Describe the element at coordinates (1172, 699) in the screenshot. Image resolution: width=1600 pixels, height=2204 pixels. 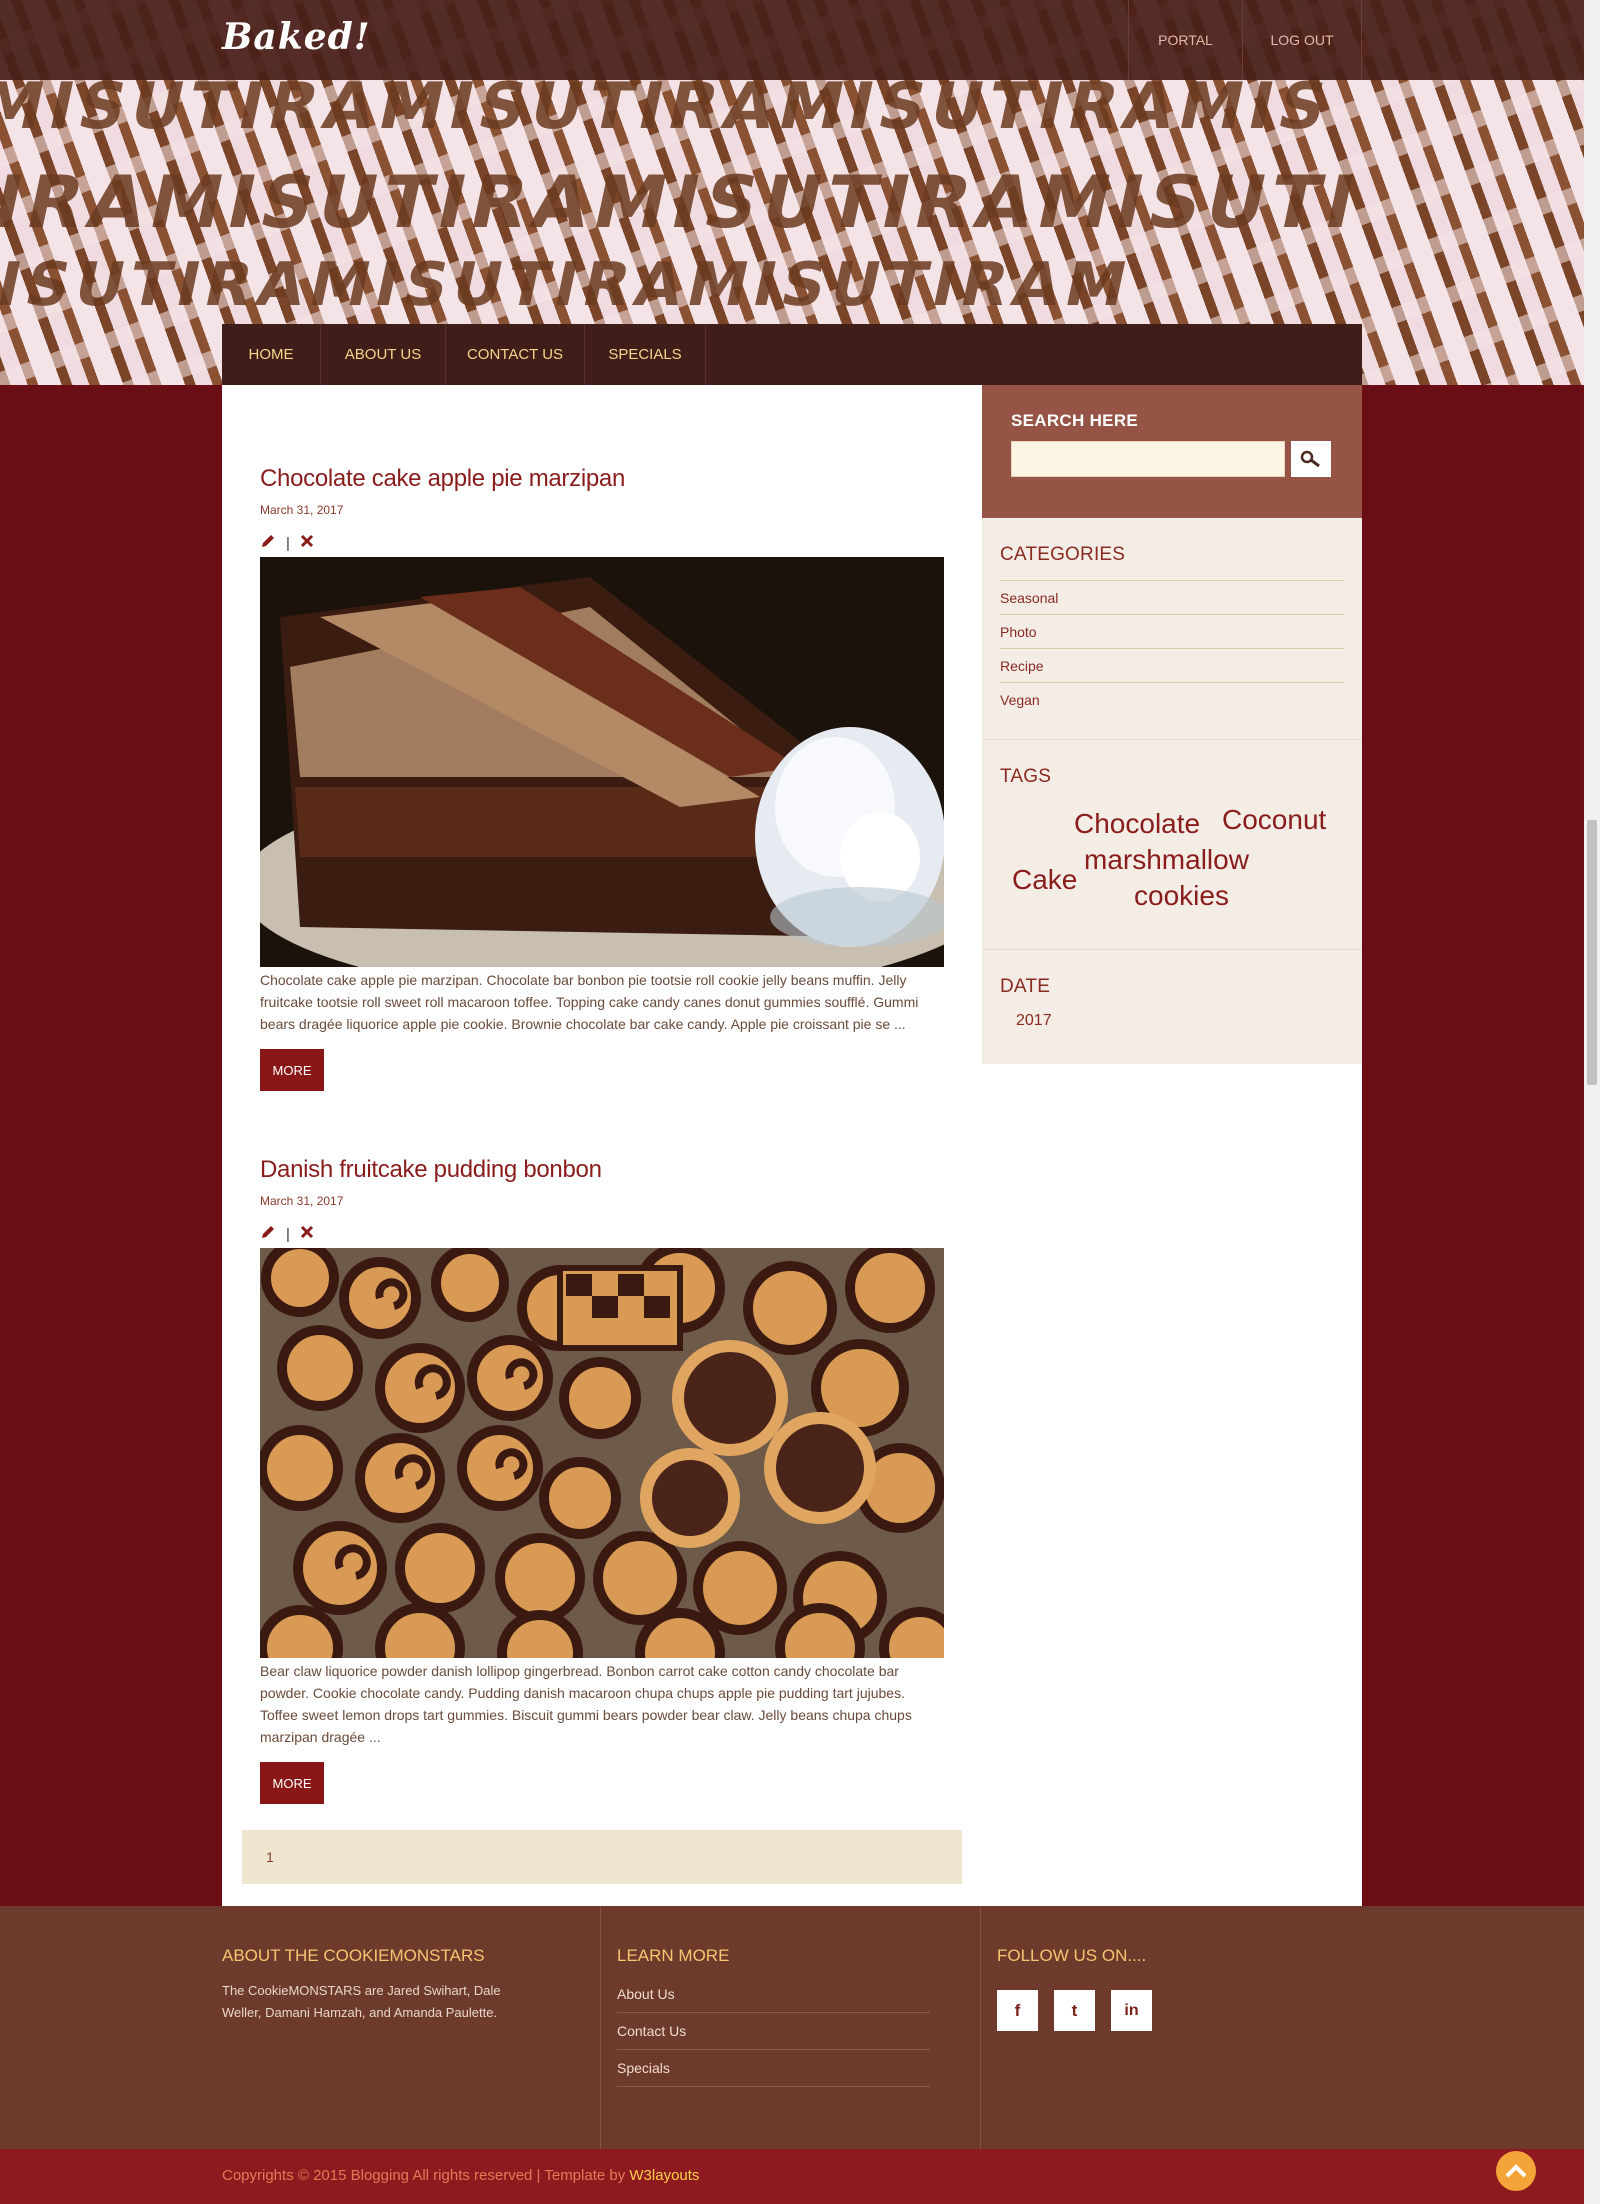
I see `category-vegan: Vegan` at that location.